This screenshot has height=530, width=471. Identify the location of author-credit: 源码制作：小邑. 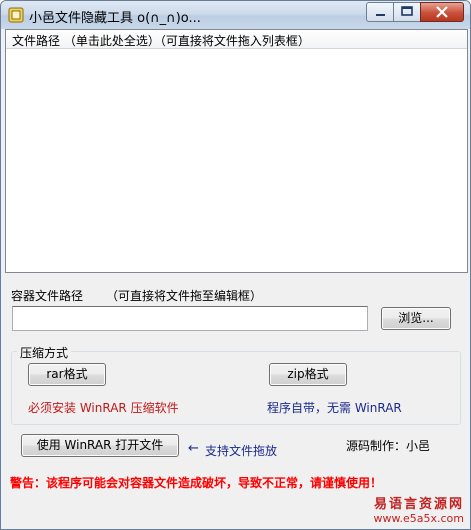
(388, 446).